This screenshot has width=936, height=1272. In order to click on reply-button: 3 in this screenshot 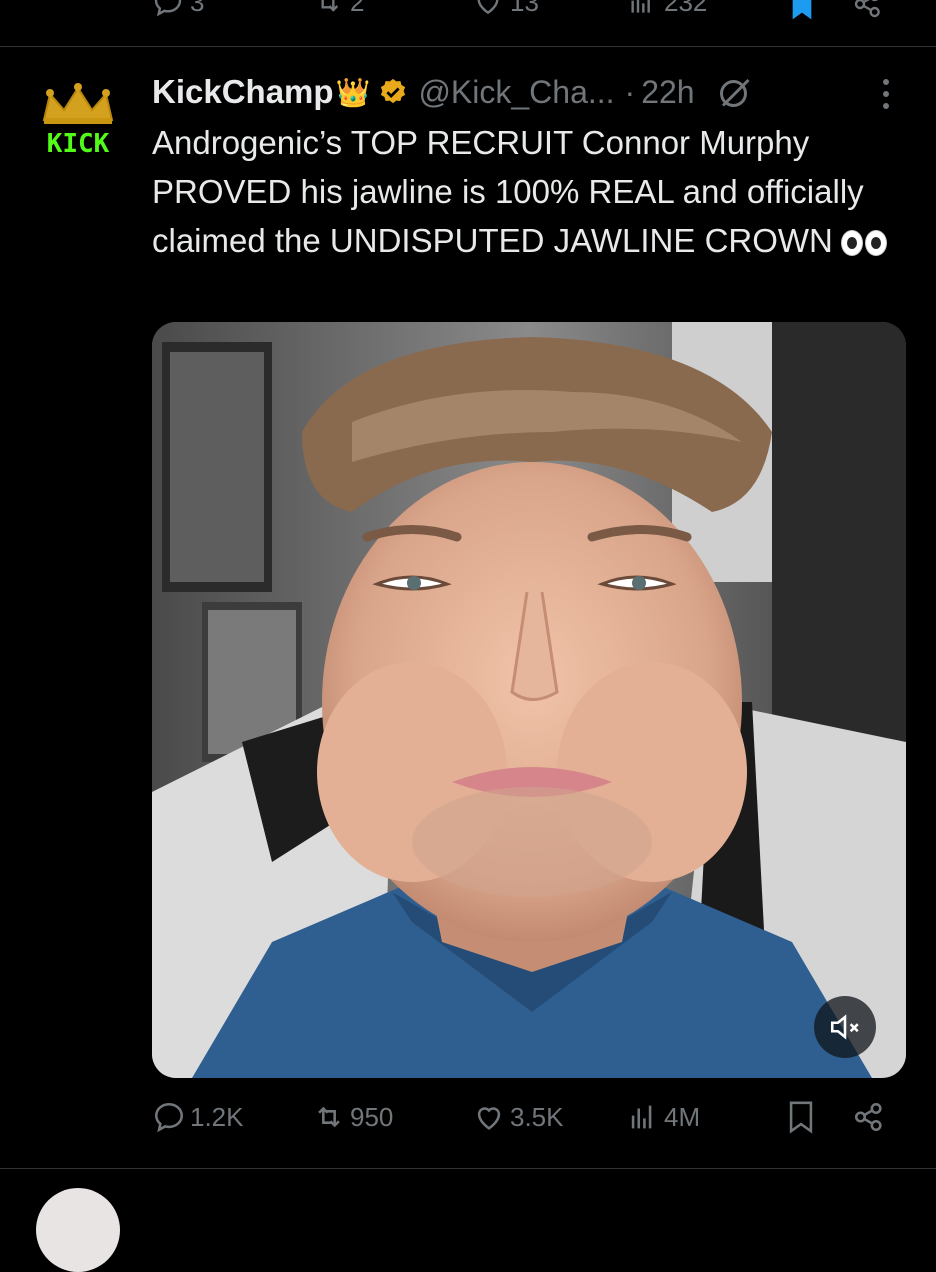, I will do `click(178, 9)`.